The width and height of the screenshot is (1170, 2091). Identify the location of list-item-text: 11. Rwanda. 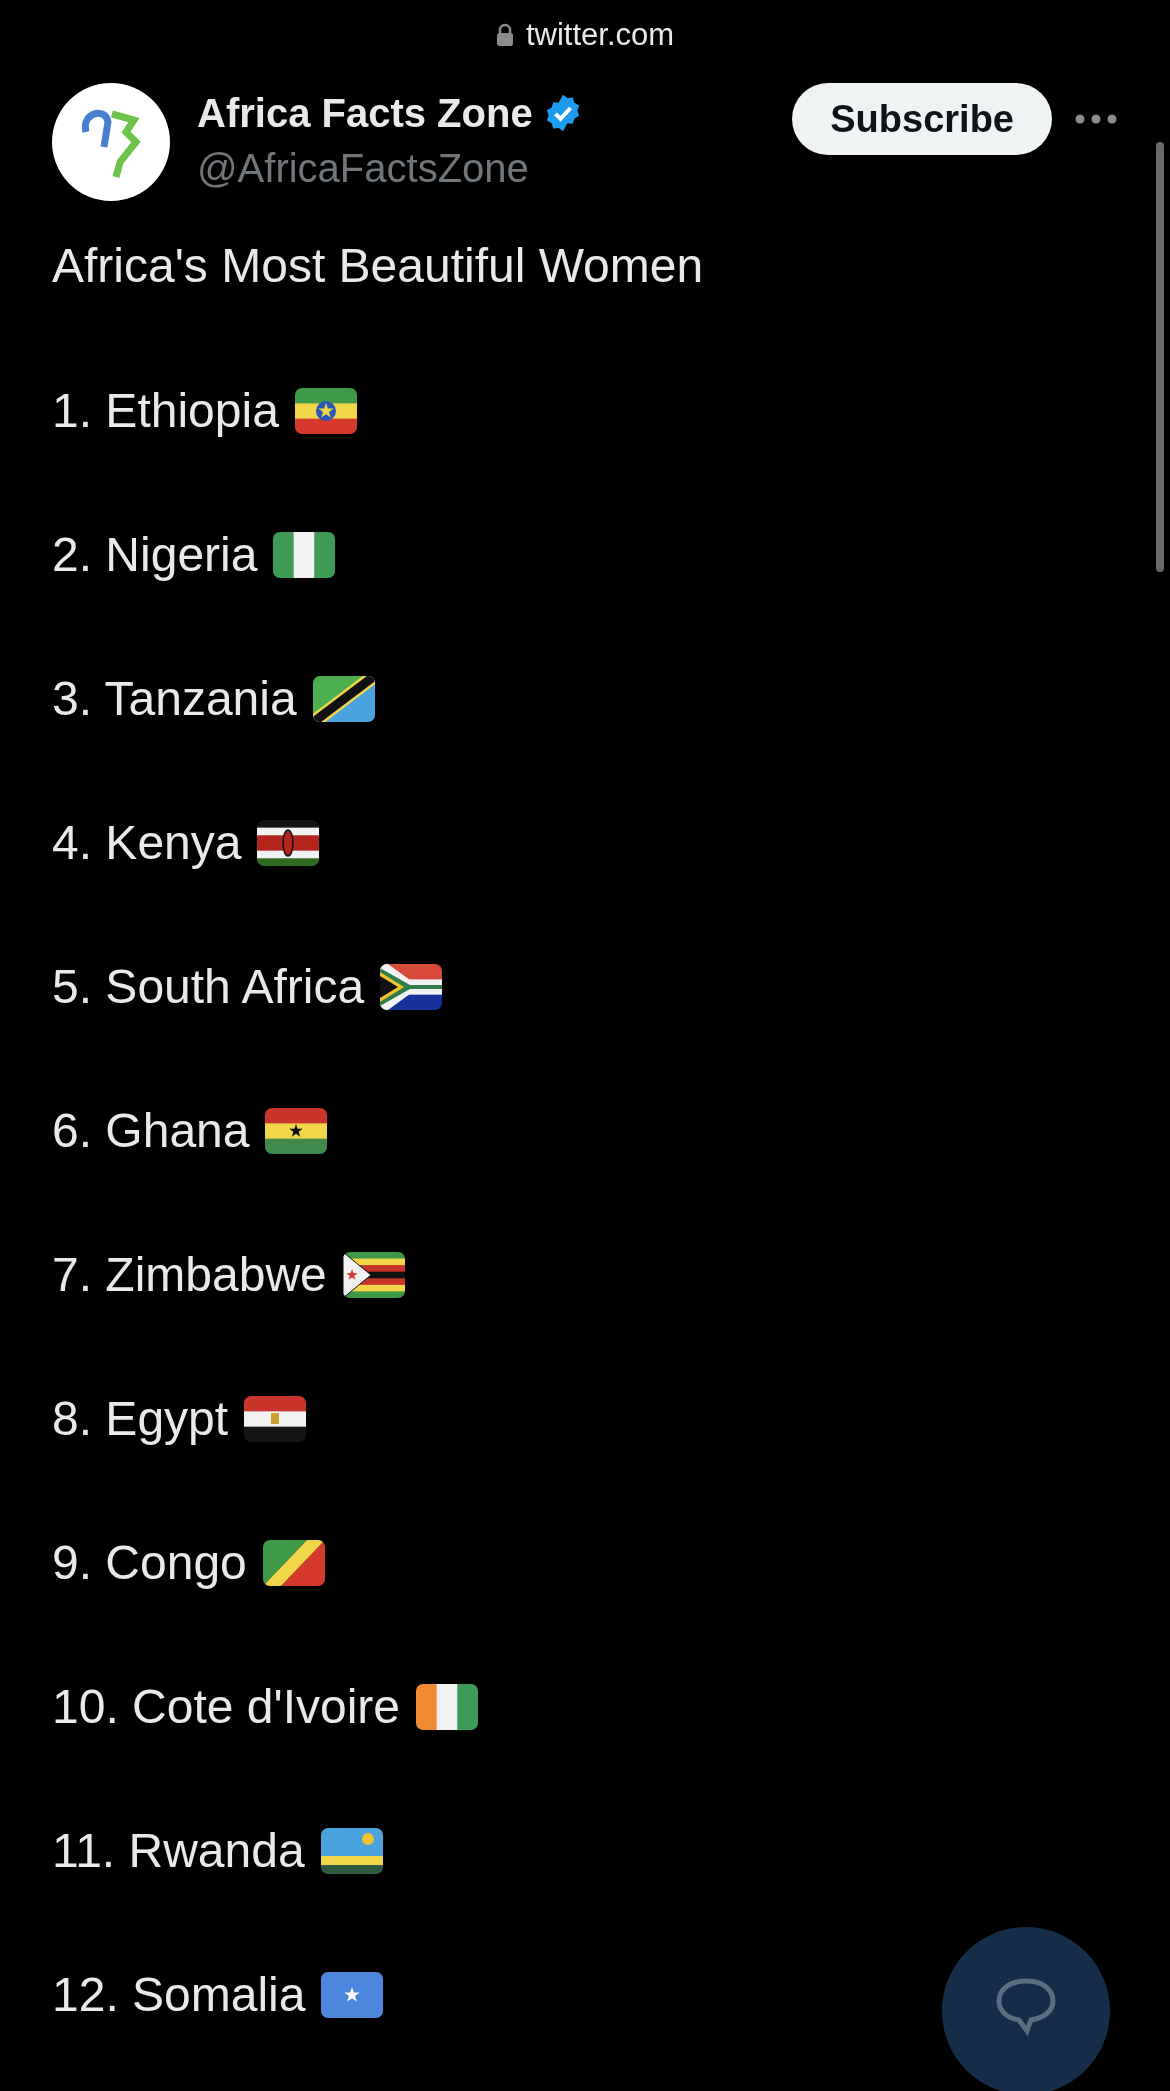
(178, 1851).